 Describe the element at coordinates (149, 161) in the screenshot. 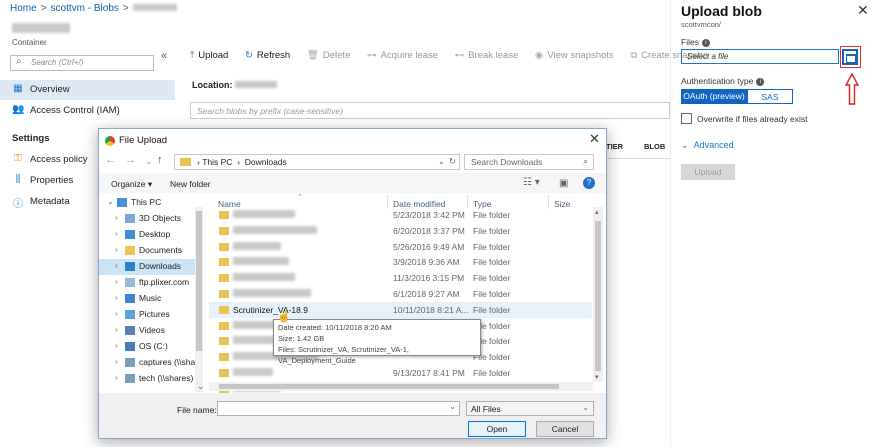

I see `recent-dropdown-icon: ⌄` at that location.